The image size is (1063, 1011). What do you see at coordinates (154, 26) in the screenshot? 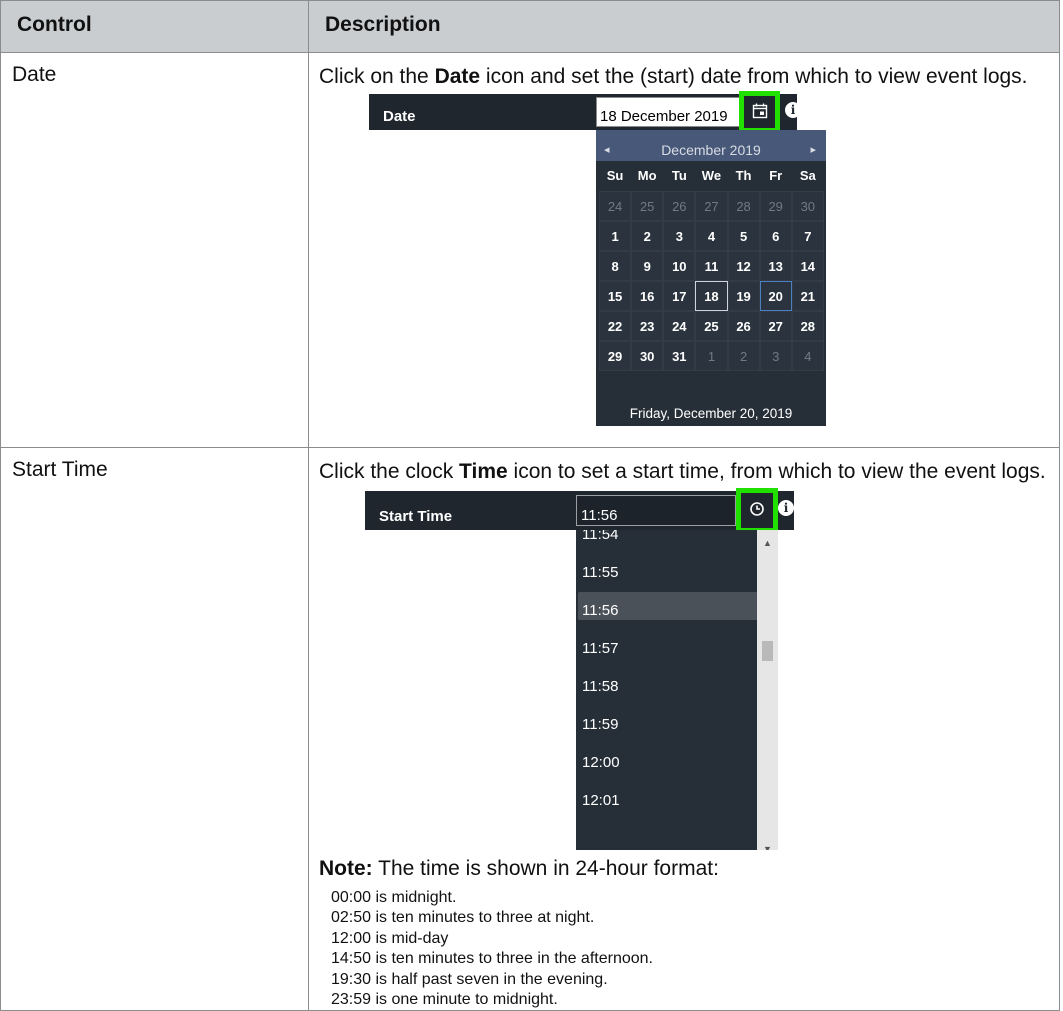
I see `column-header-control: Control` at bounding box center [154, 26].